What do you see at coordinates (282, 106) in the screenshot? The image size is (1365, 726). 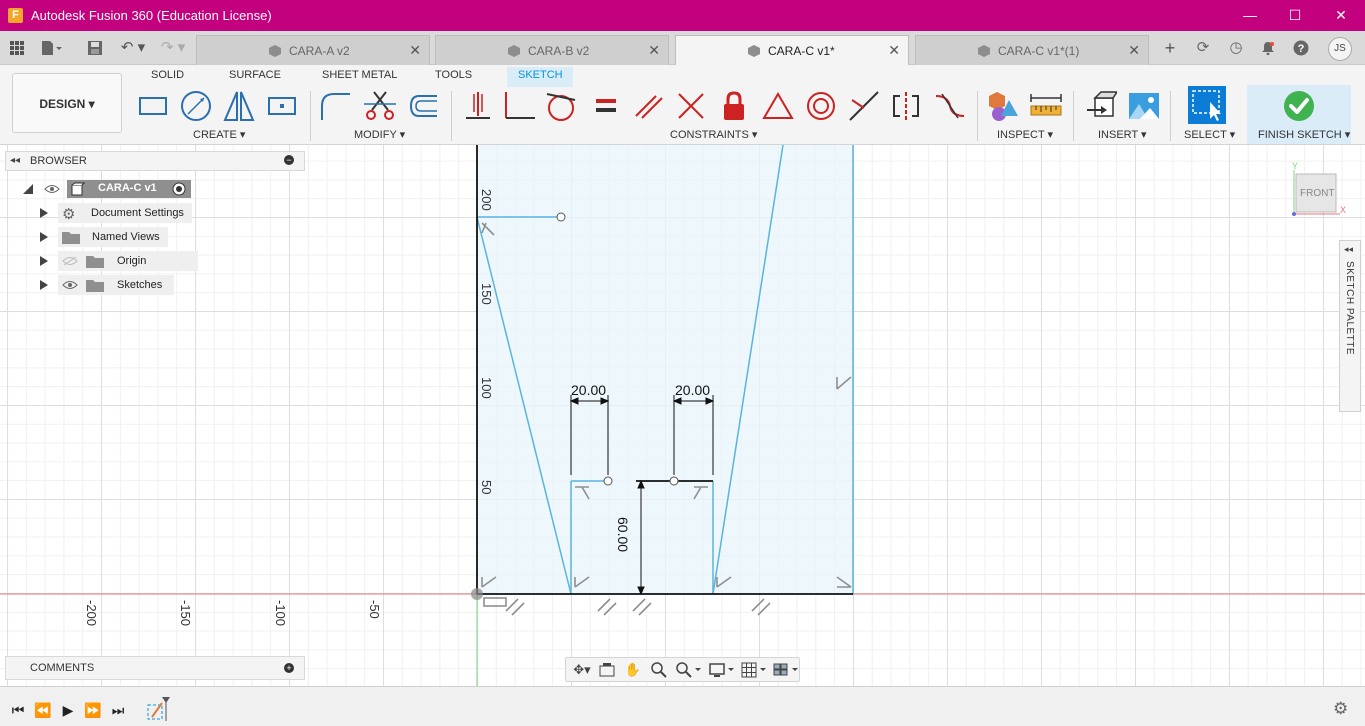 I see `point-rectangle-icon` at bounding box center [282, 106].